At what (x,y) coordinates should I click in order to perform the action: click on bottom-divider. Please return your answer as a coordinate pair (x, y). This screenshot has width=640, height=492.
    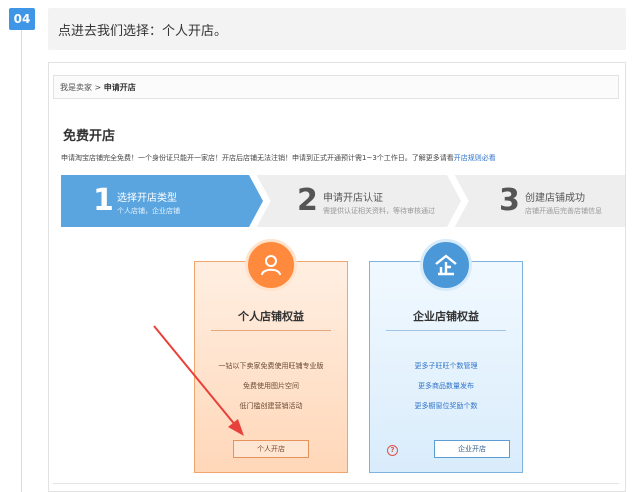
    Looking at the image, I should click on (336, 483).